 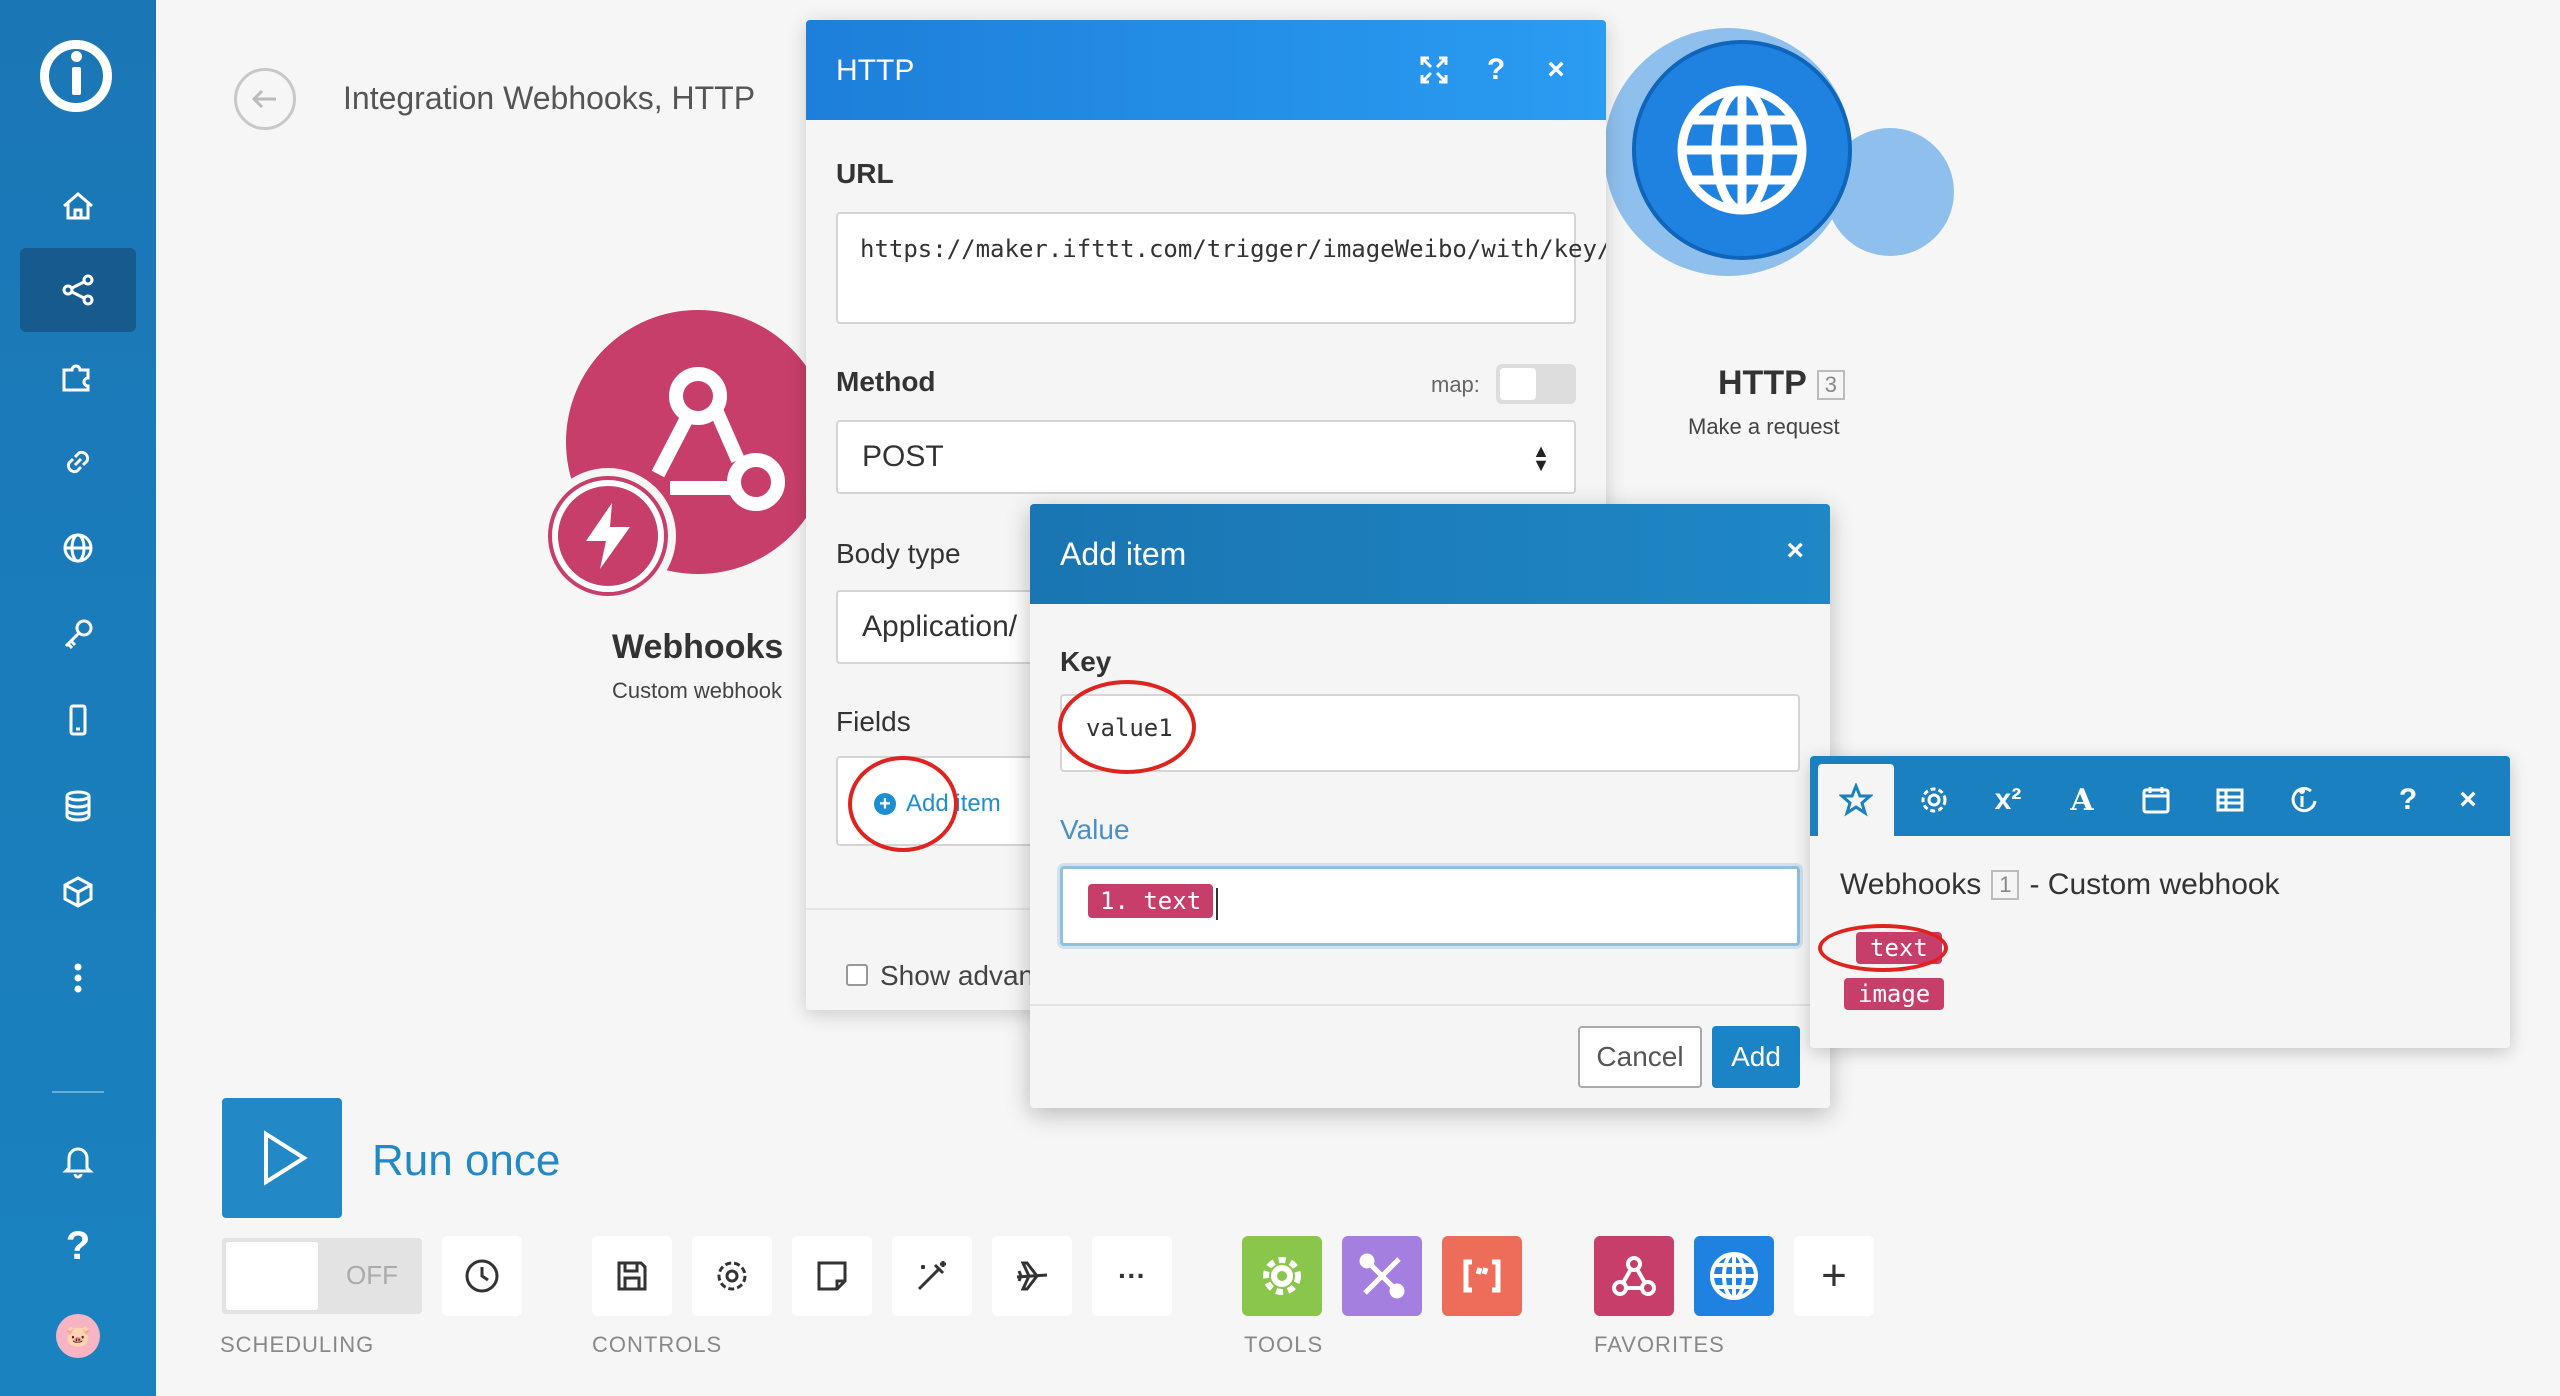 What do you see at coordinates (657, 1344) in the screenshot?
I see `controls-label: CONTROLS` at bounding box center [657, 1344].